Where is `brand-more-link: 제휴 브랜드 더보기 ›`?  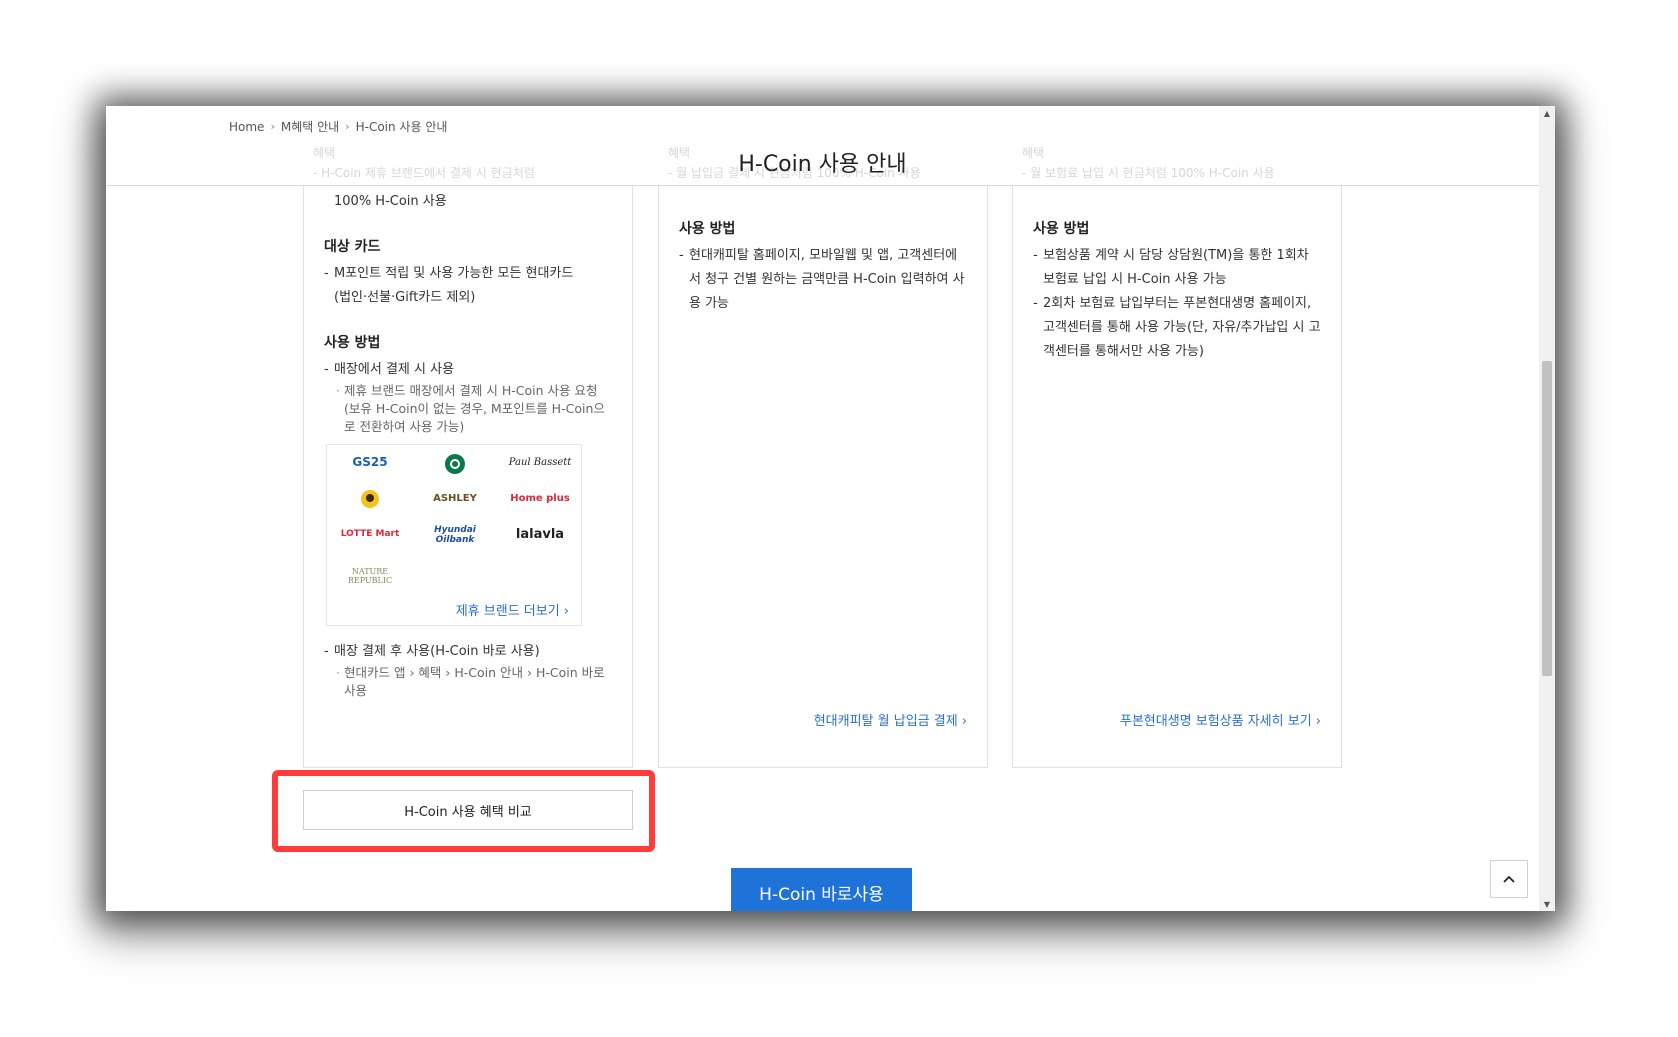
brand-more-link: 제휴 브랜드 더보기 › is located at coordinates (512, 609).